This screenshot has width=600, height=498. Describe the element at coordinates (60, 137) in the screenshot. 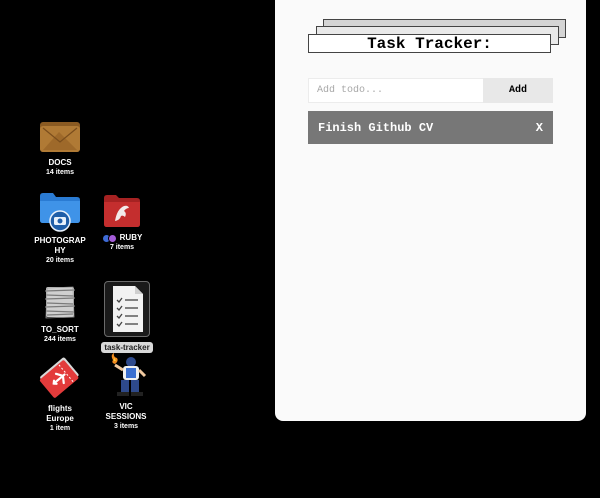

I see `folder-icon` at that location.